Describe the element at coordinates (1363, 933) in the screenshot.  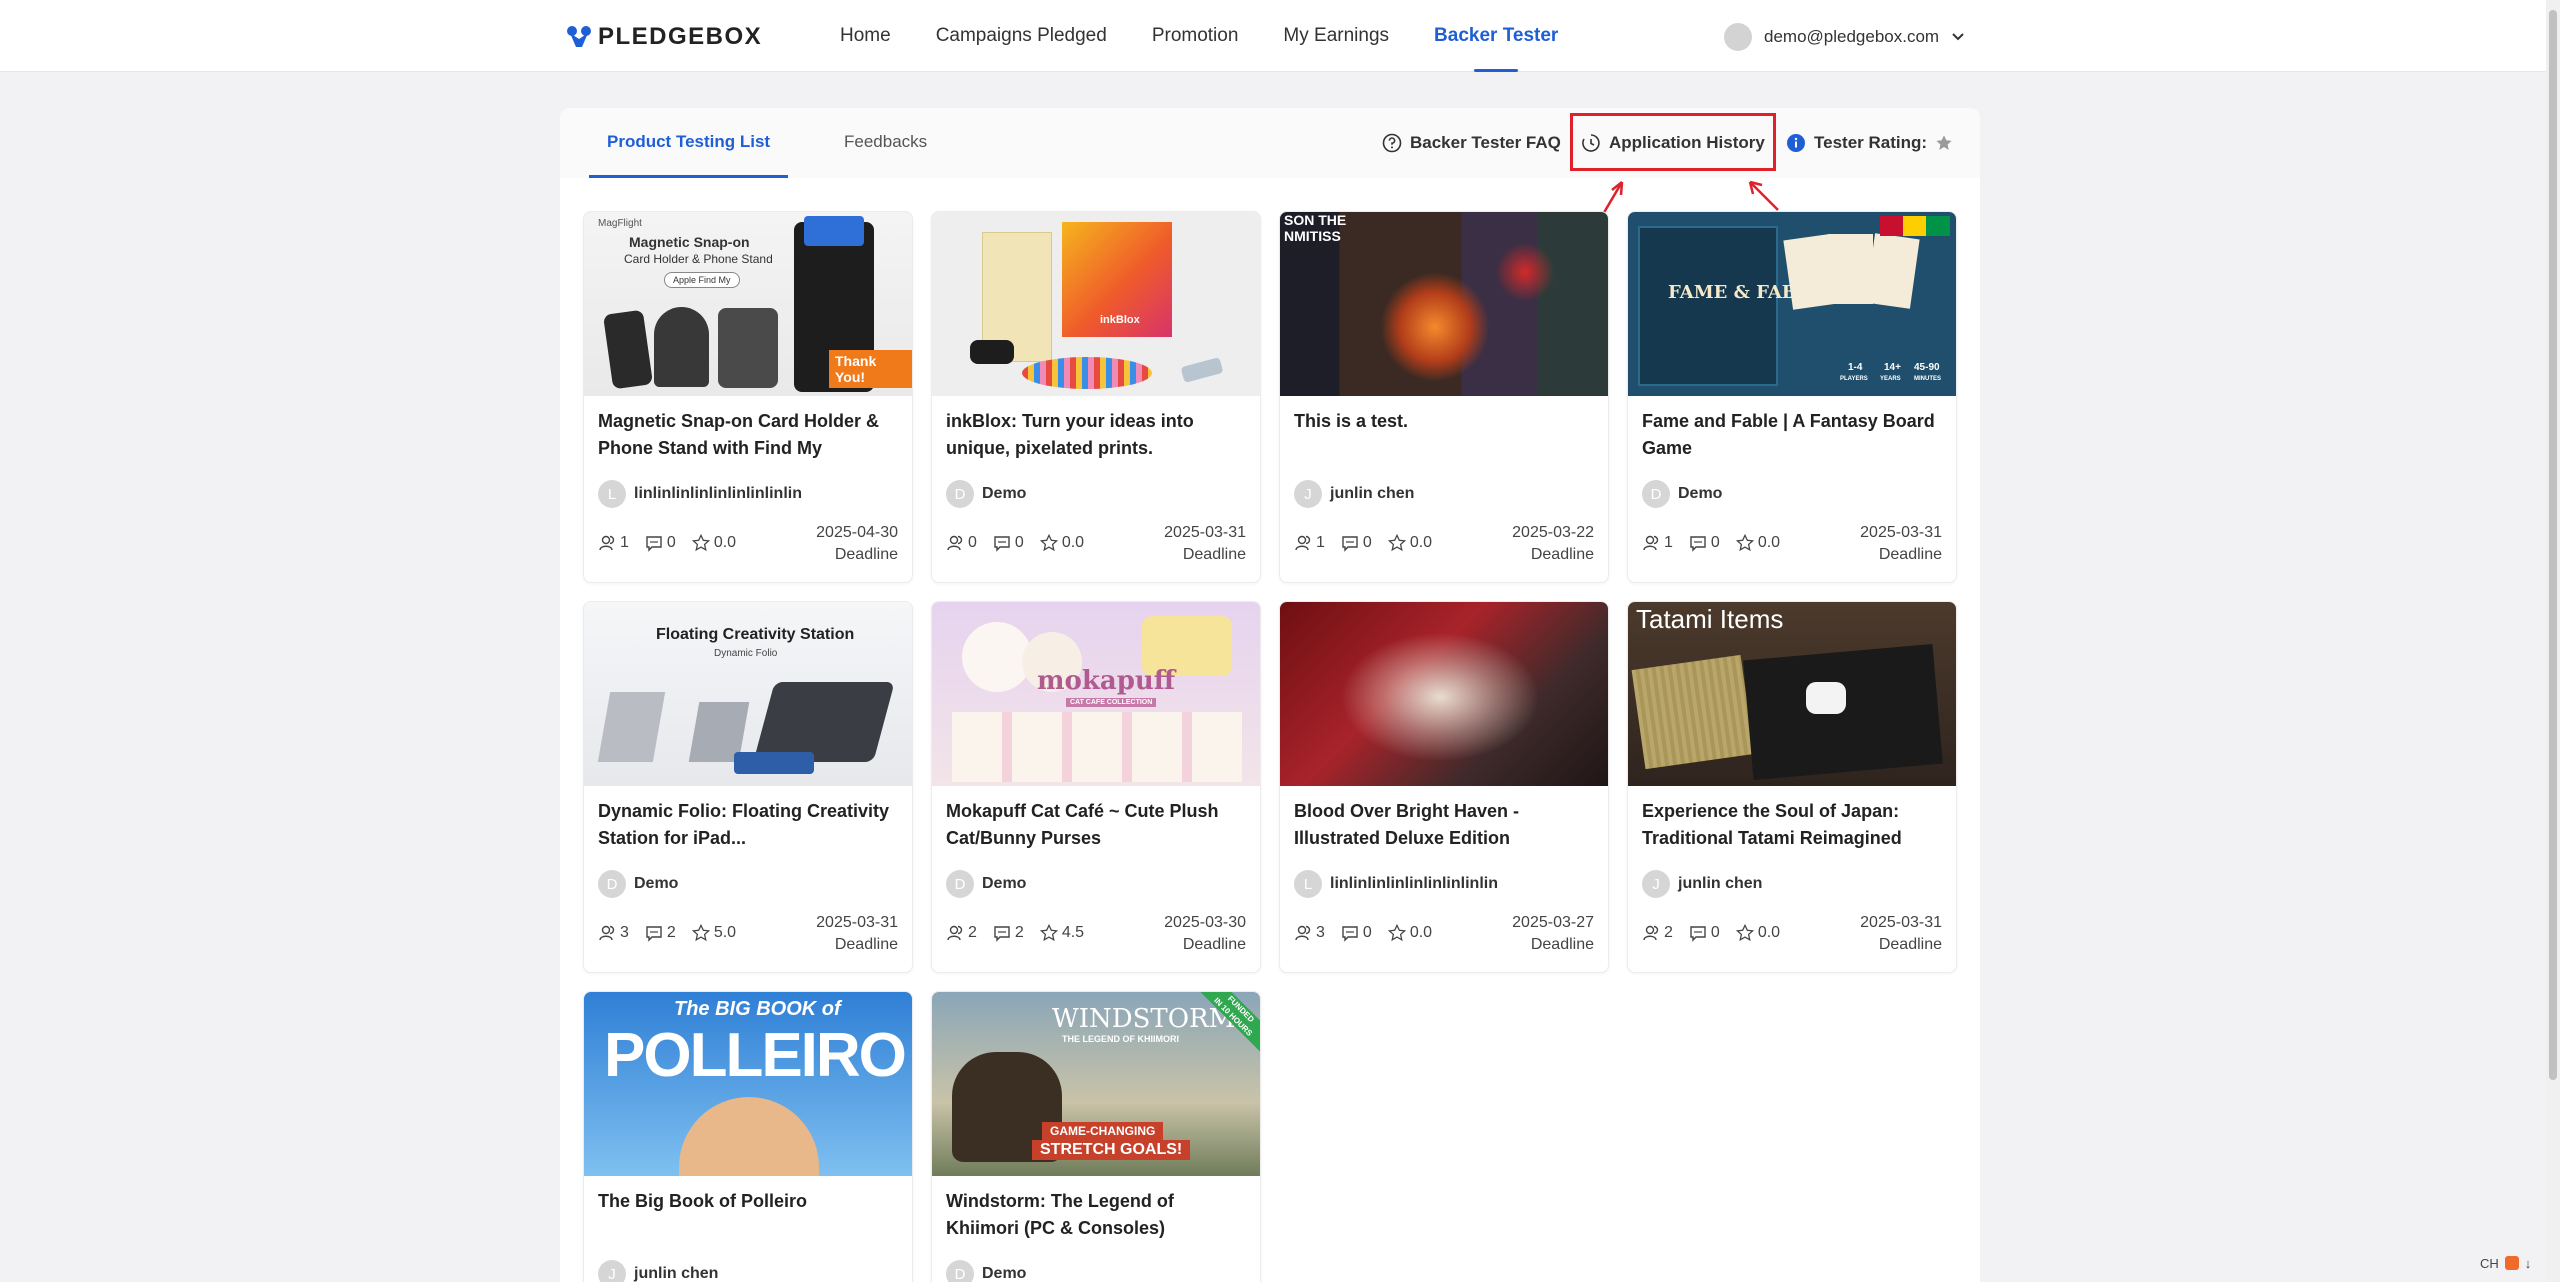
I see `product-stats: 3 0 0.0` at that location.